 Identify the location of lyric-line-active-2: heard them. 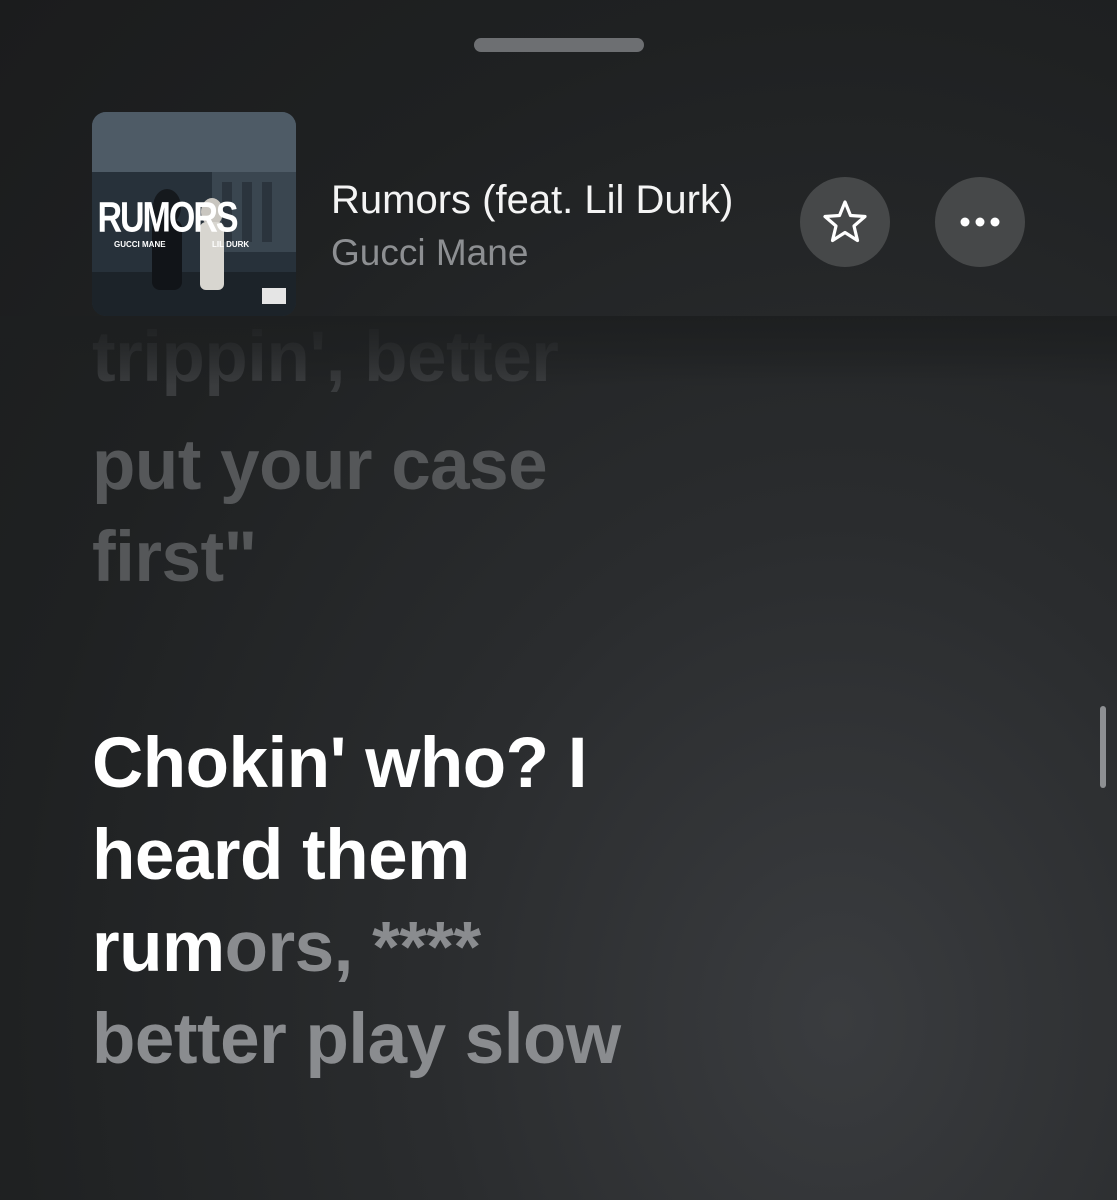
(281, 856).